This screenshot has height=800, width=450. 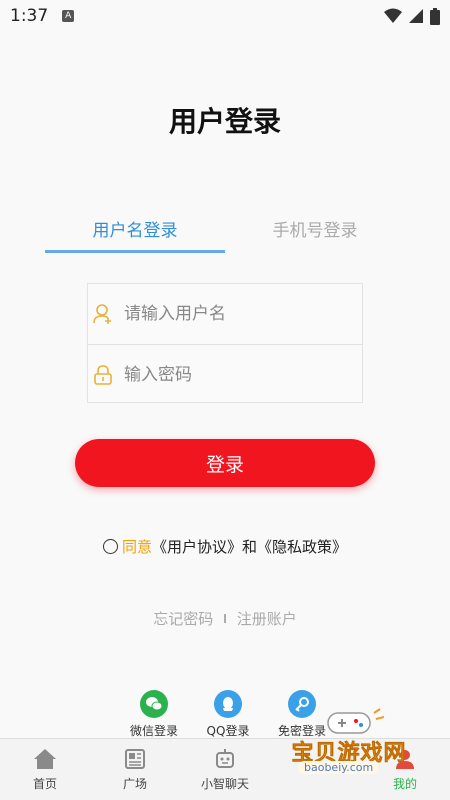 I want to click on battery-icon, so click(x=435, y=16).